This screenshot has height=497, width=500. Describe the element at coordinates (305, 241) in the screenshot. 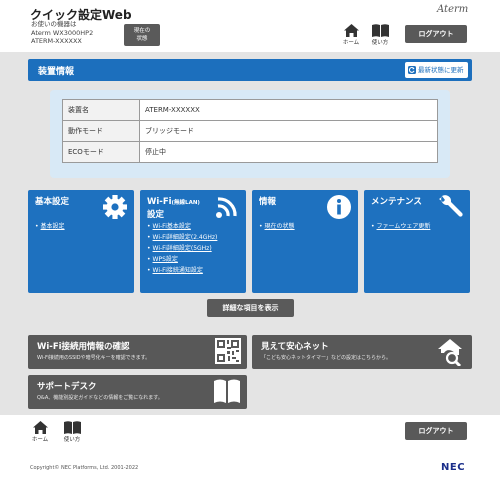

I see `tile-information: 情報 現在の状態` at that location.